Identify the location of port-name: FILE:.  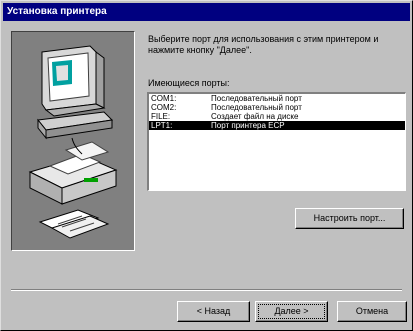
(161, 116).